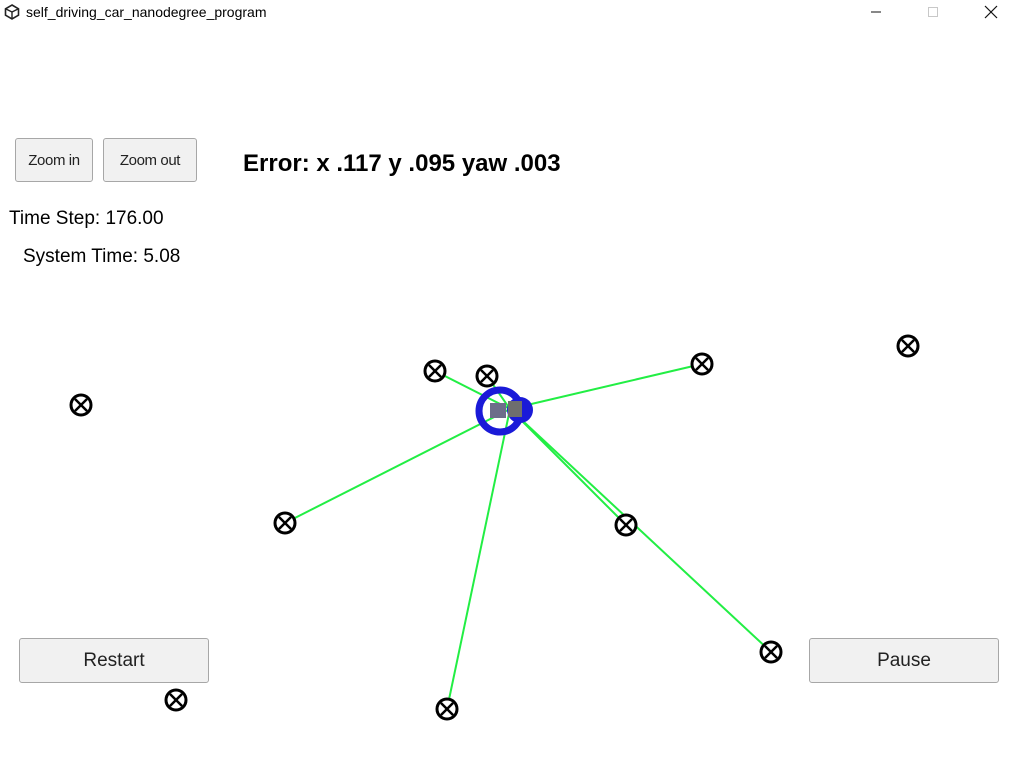 The height and width of the screenshot is (784, 1019). I want to click on error-readout: Error: x .117 y .095 yaw .003, so click(402, 163).